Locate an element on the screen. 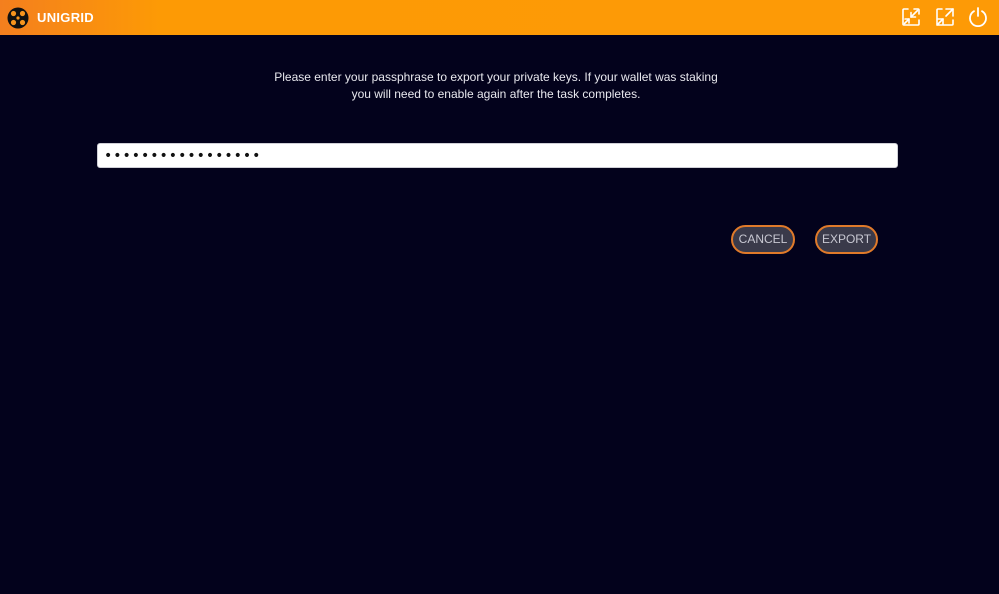  export-button: EXPORT is located at coordinates (846, 239).